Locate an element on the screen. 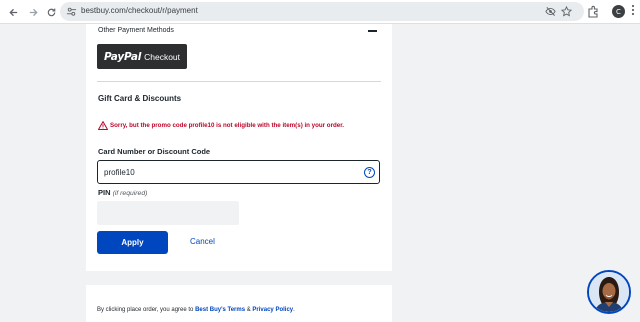 The image size is (640, 322). help-icon: ? is located at coordinates (369, 172).